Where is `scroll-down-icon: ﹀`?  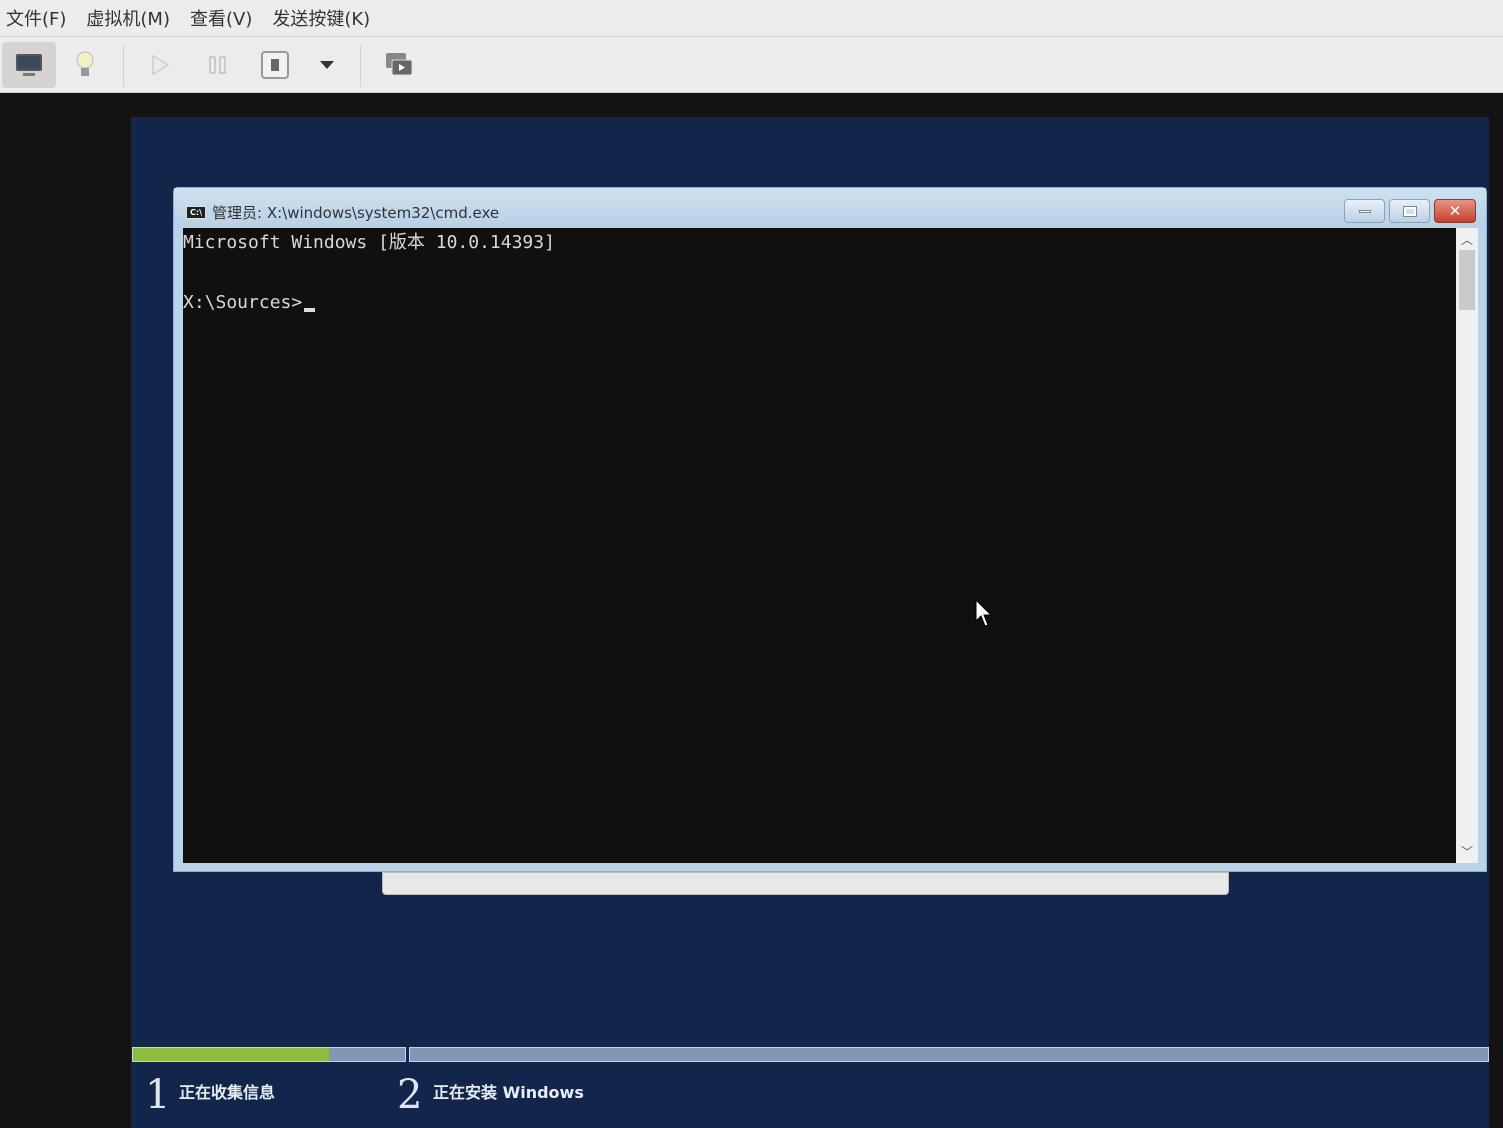
scroll-down-icon: ﹀ is located at coordinates (1467, 851).